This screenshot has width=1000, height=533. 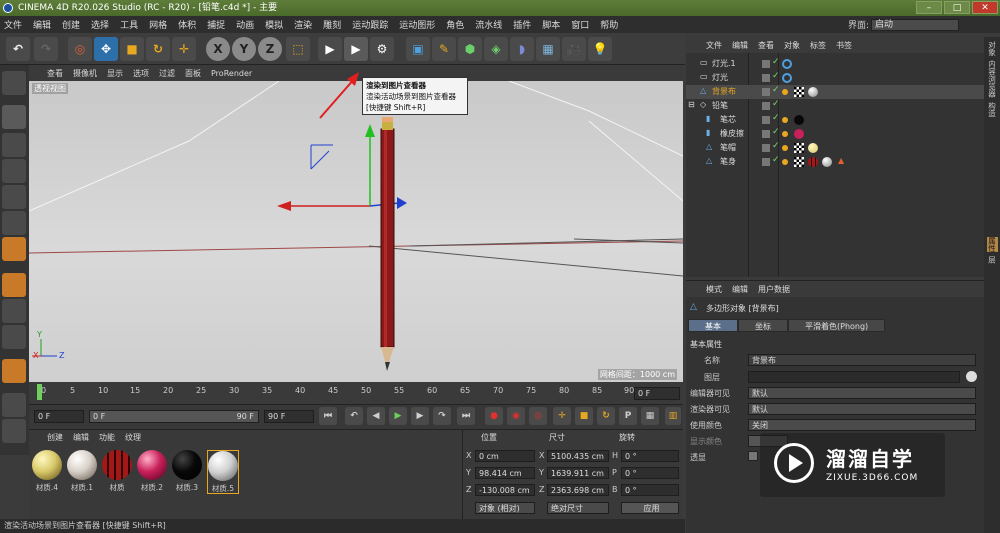 I want to click on recent-tool-icon: ✛, so click(x=184, y=49).